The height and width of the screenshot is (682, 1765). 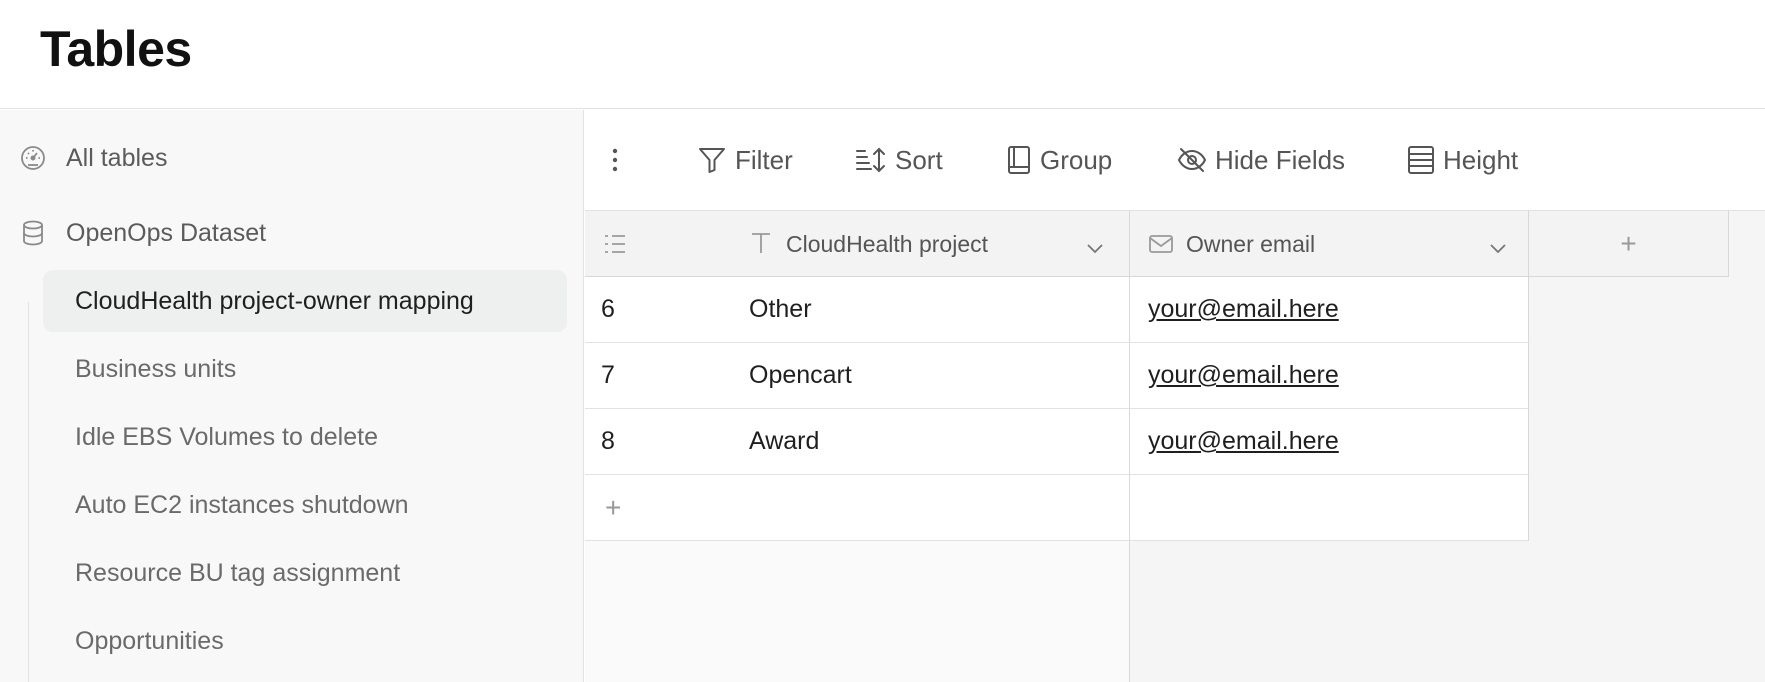 I want to click on filter-button: Filter, so click(x=745, y=160).